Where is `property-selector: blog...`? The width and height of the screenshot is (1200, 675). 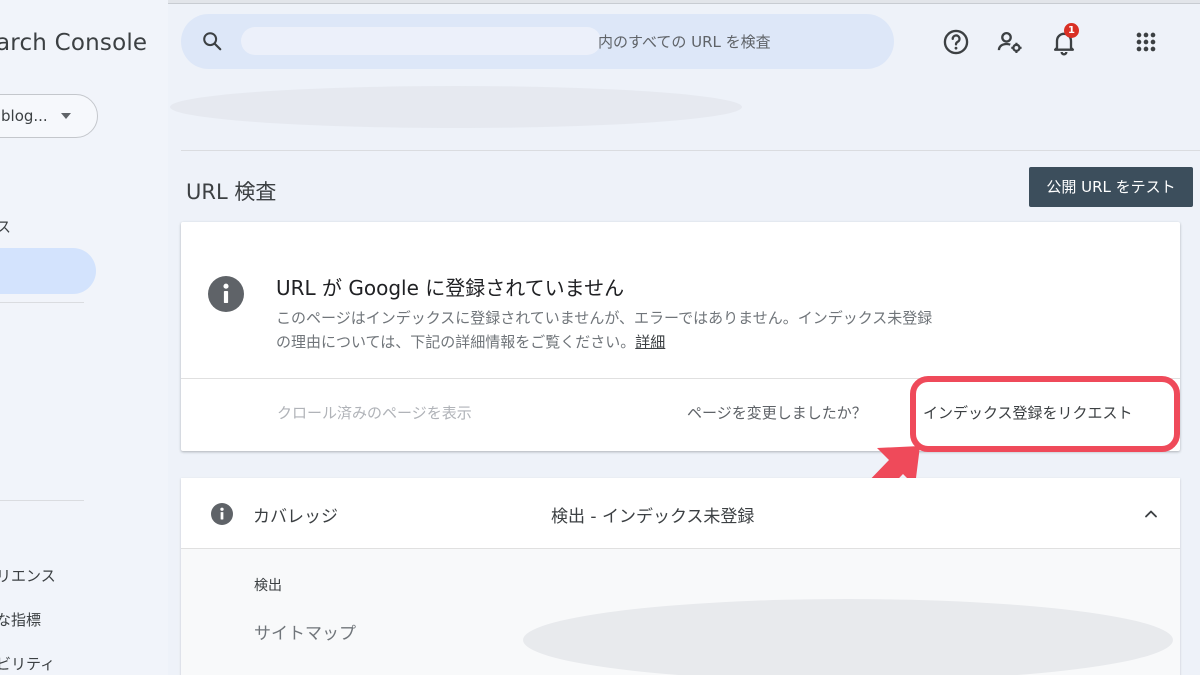 property-selector: blog... is located at coordinates (49, 116).